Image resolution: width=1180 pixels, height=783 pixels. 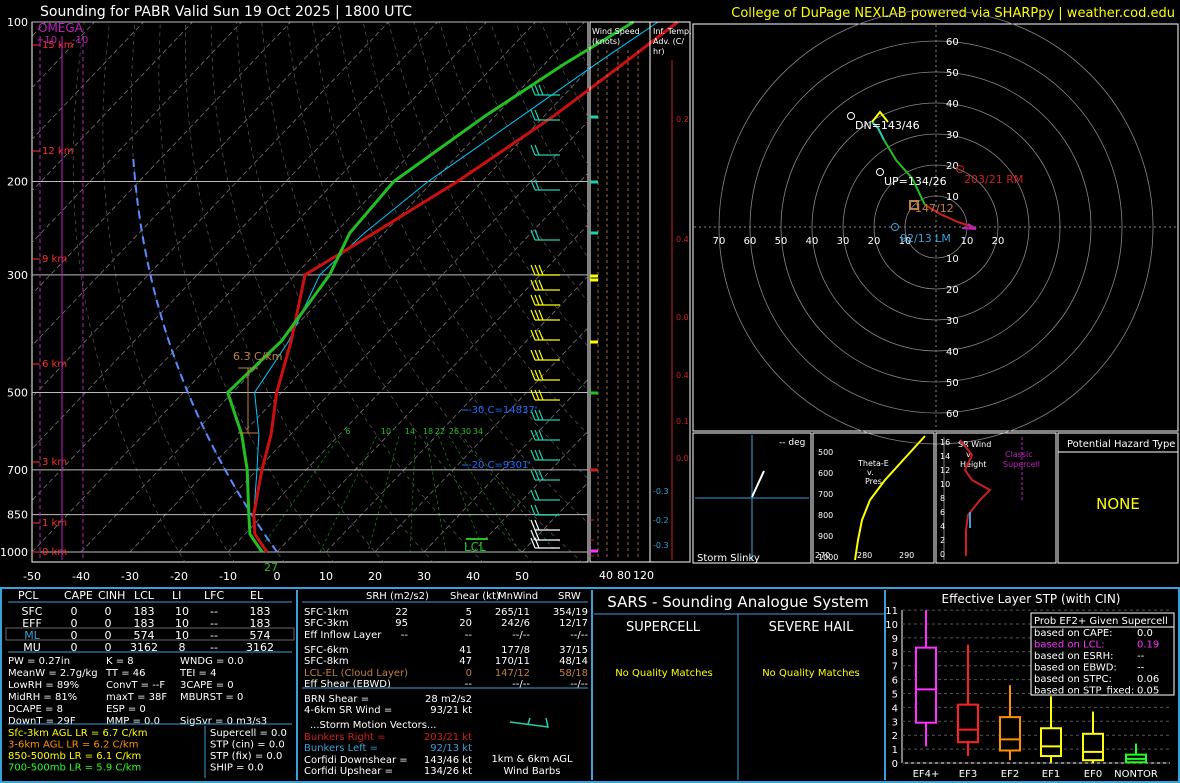 What do you see at coordinates (214, 595) in the screenshot?
I see `parcel-header: LFC` at bounding box center [214, 595].